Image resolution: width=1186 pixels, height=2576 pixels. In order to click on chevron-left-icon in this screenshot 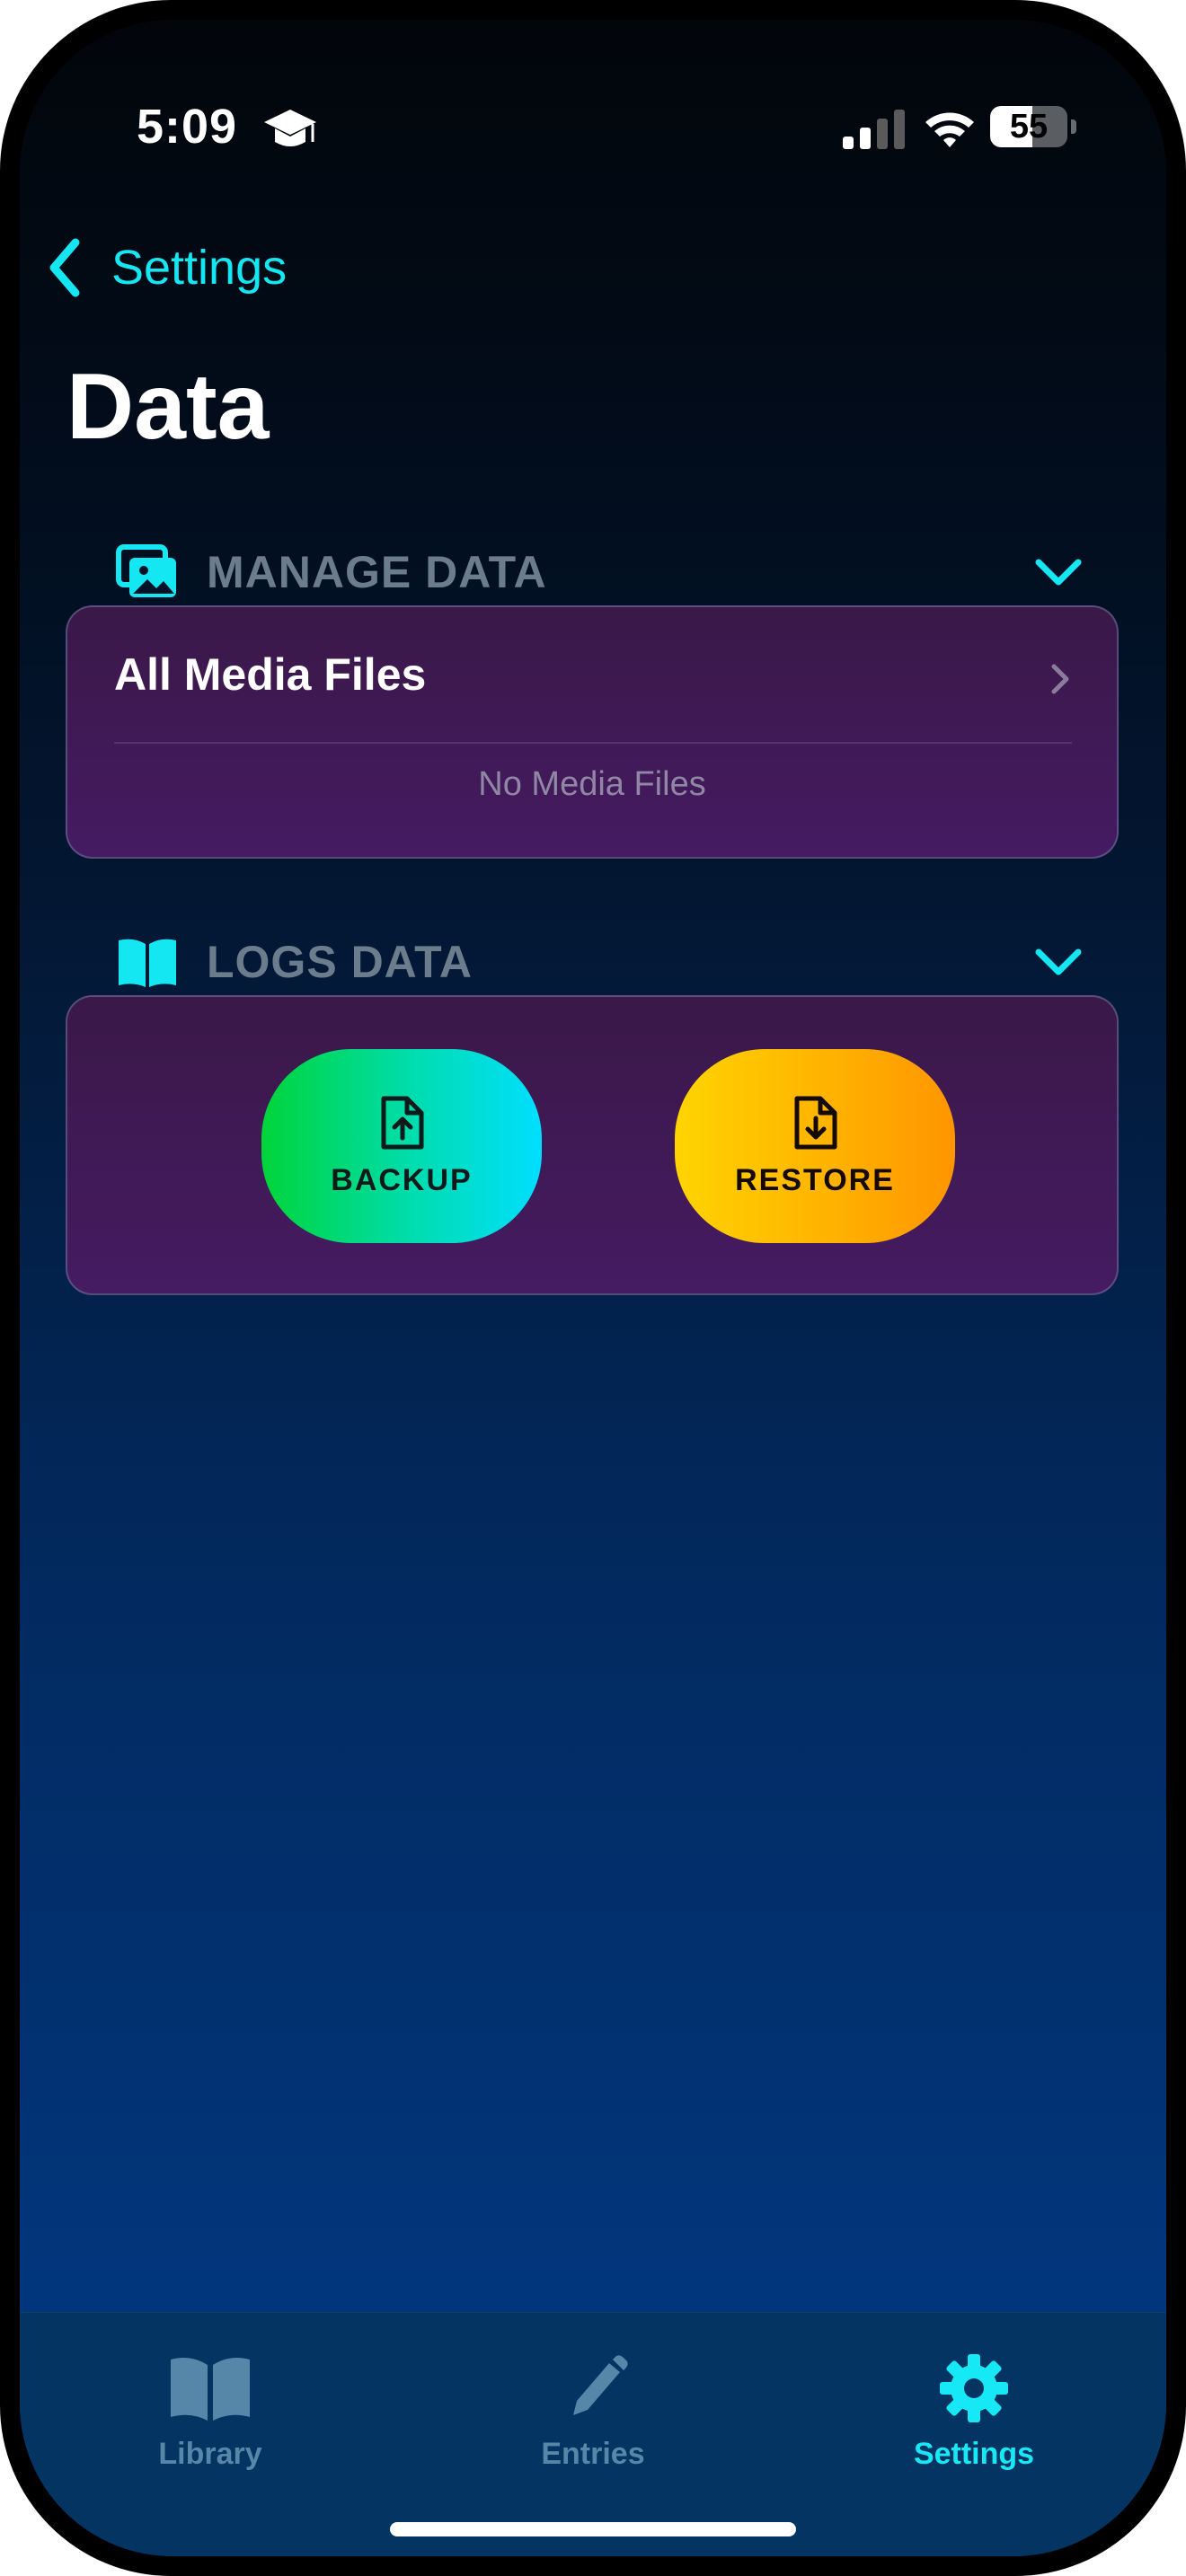, I will do `click(64, 267)`.